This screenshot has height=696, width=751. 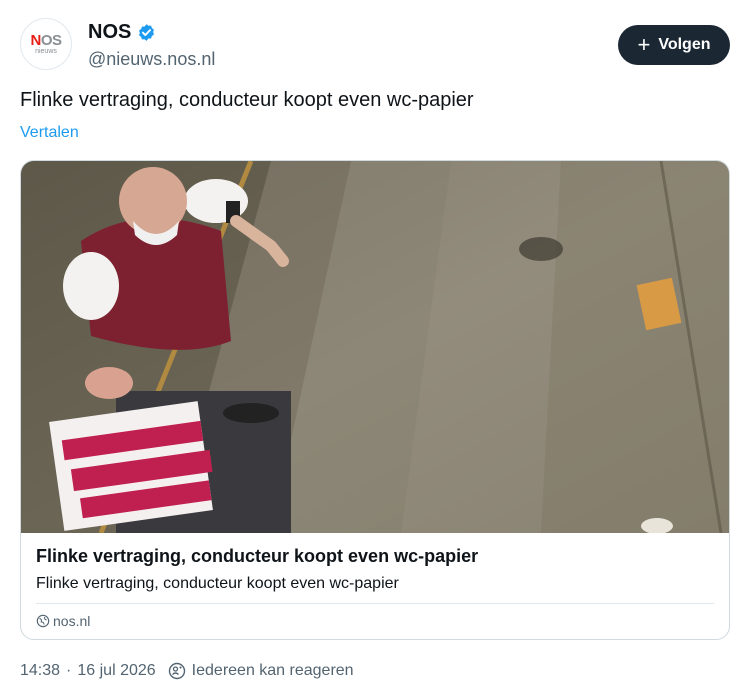 What do you see at coordinates (40, 671) in the screenshot?
I see `post-time: 14:38` at bounding box center [40, 671].